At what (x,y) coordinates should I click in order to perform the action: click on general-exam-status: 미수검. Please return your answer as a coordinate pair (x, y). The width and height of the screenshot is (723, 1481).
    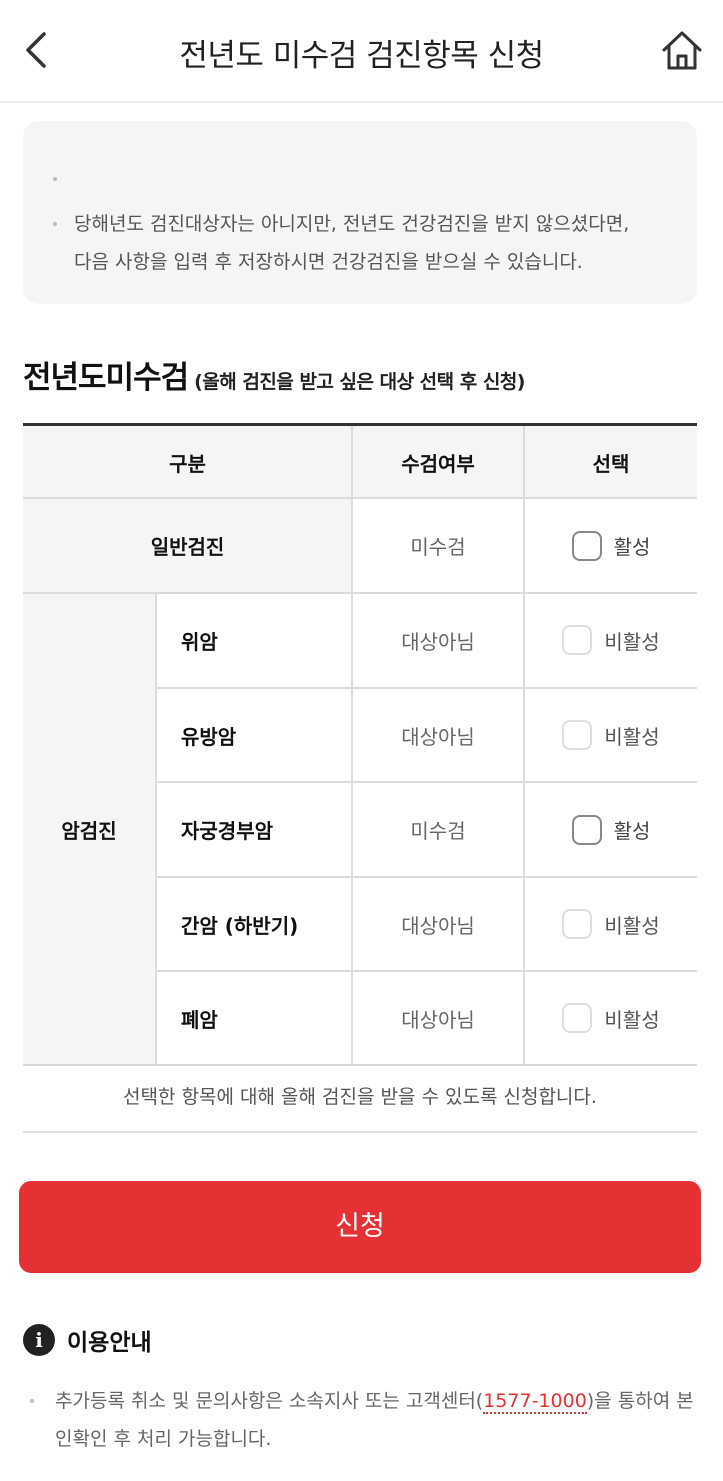
    Looking at the image, I should click on (438, 547).